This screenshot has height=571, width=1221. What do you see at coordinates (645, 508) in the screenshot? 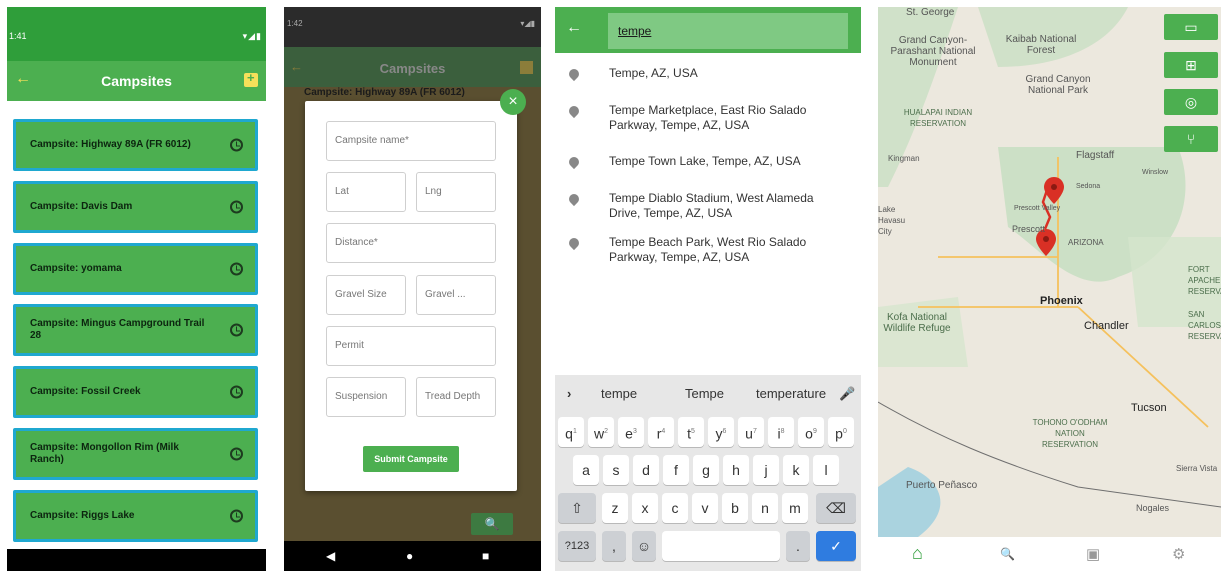
I see `kb-key-x: x` at bounding box center [645, 508].